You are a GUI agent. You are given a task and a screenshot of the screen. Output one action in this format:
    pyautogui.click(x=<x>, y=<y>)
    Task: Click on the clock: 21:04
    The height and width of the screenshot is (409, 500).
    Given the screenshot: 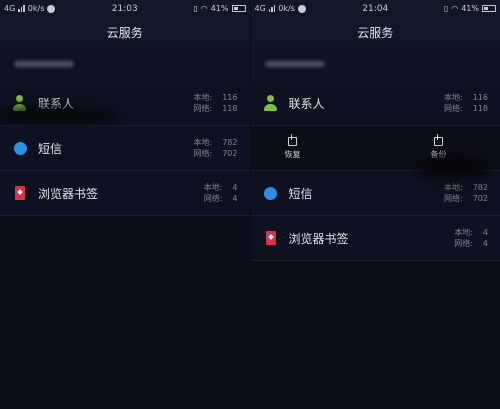 What is the action you would take?
    pyautogui.click(x=375, y=8)
    